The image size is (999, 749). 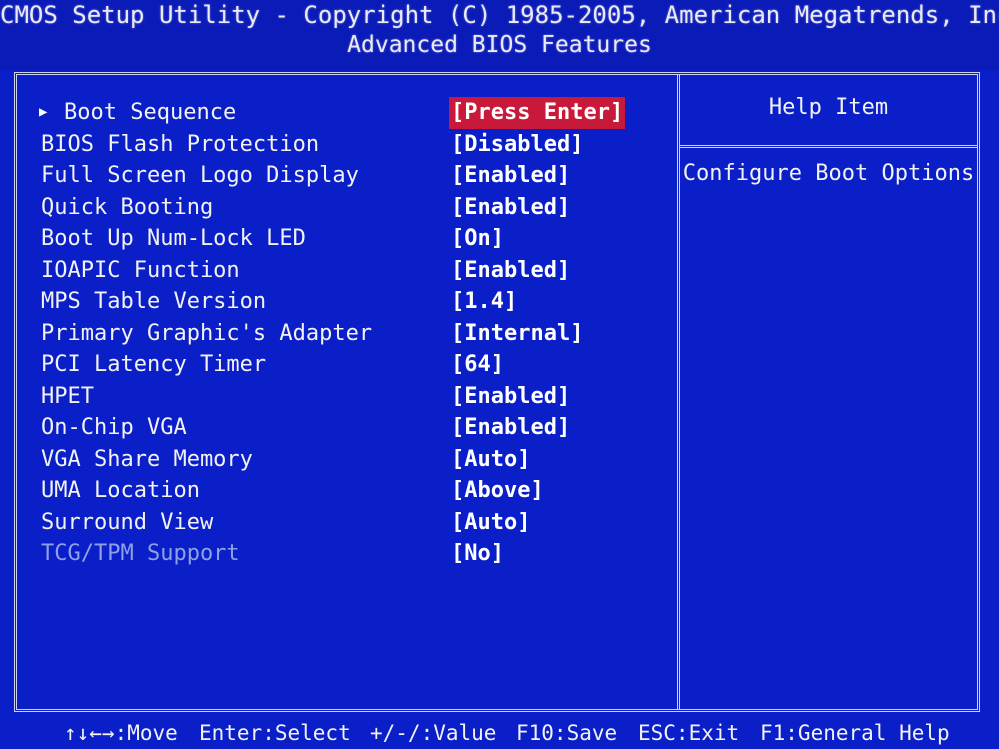 I want to click on setting-label: TCG/TPM Support, so click(x=140, y=553).